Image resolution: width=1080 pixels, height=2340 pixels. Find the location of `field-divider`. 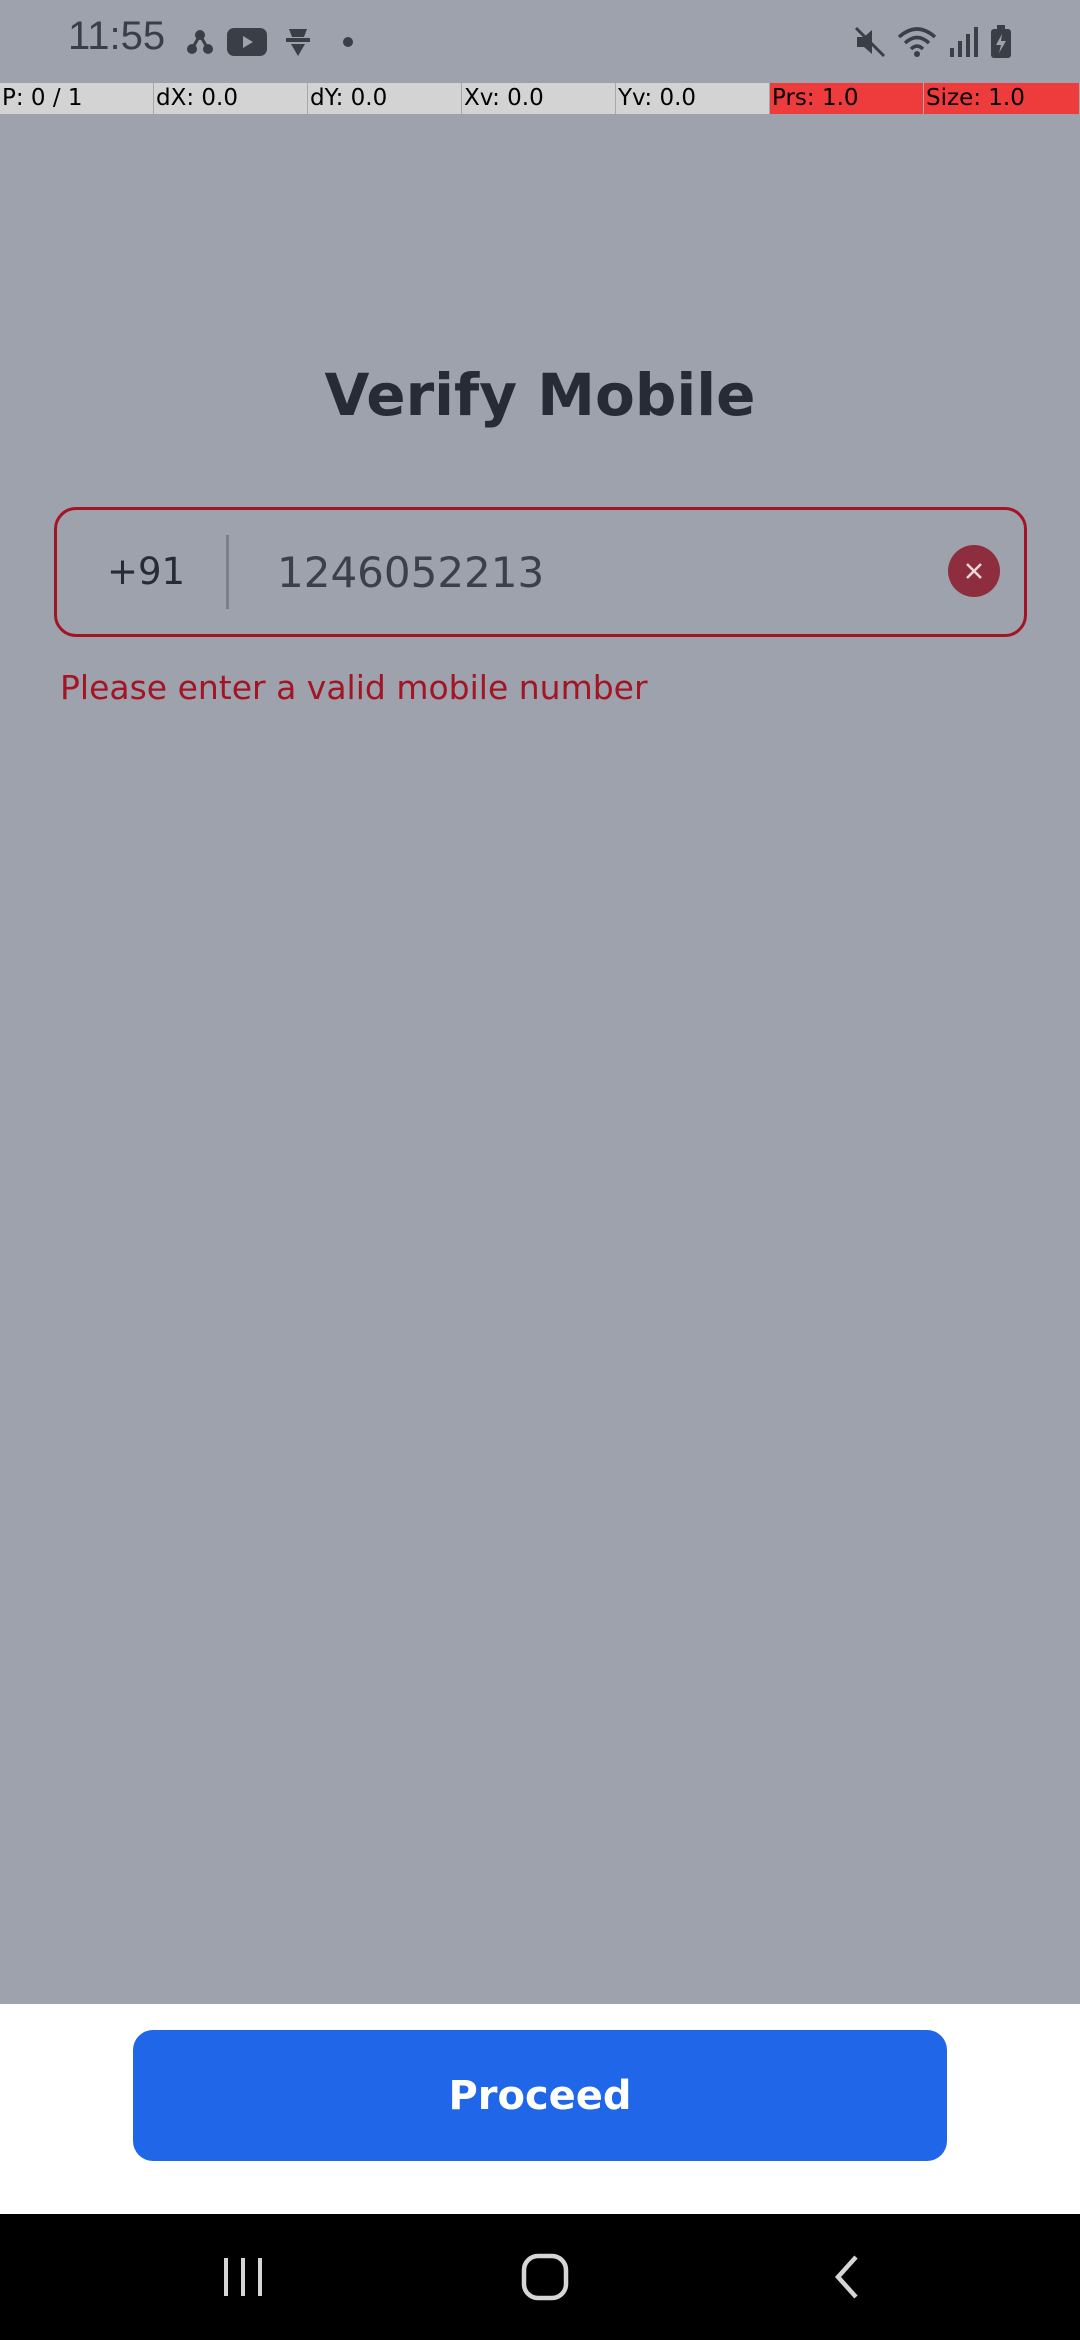

field-divider is located at coordinates (227, 572).